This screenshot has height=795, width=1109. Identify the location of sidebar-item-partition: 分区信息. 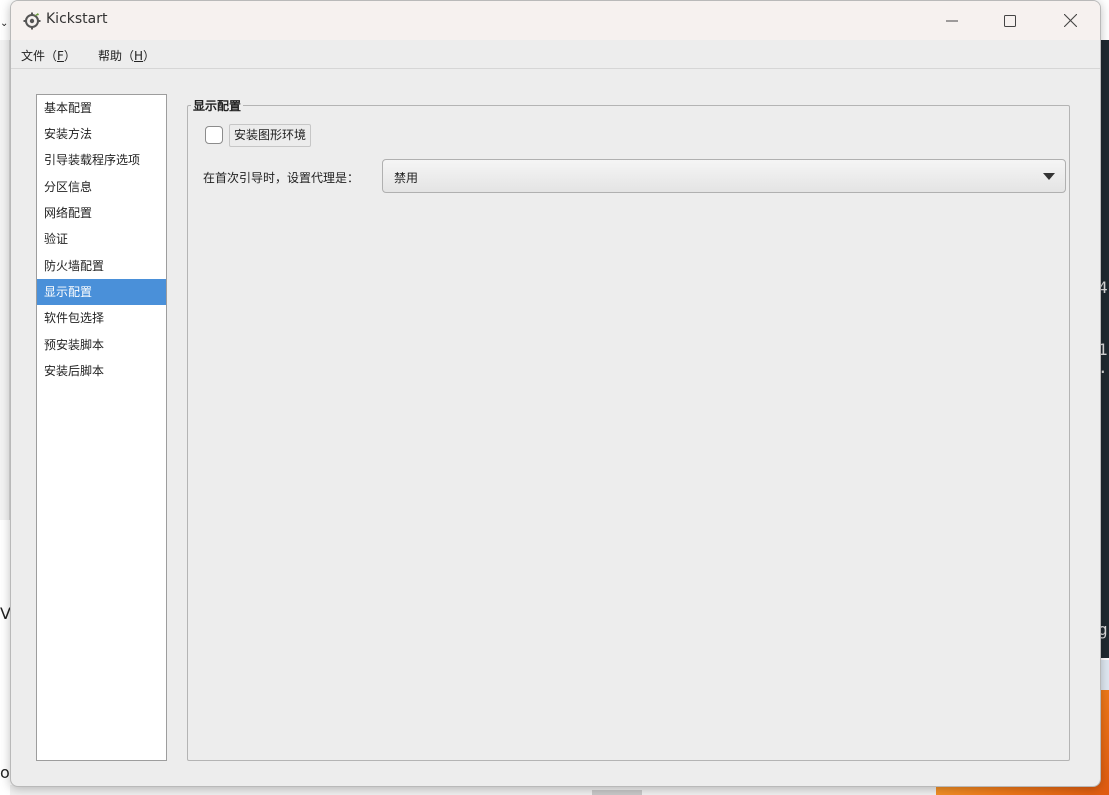
(101, 187).